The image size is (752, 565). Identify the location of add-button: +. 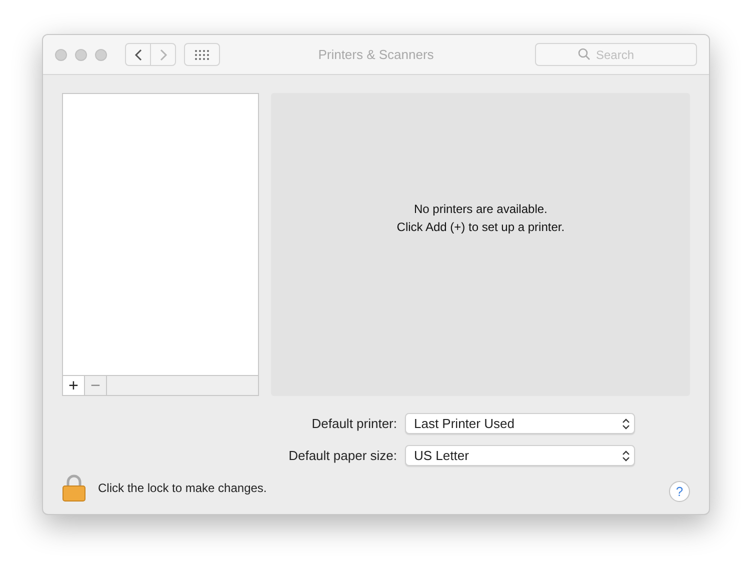
(74, 385).